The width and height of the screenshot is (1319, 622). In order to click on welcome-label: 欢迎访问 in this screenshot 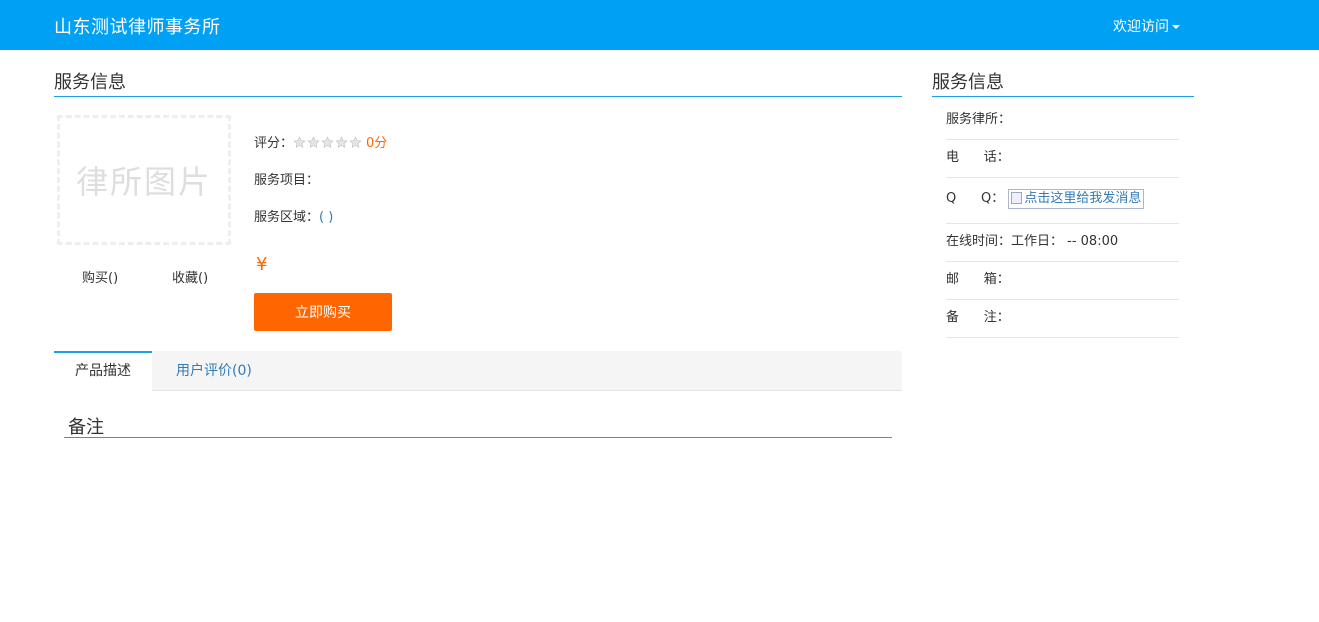, I will do `click(1141, 27)`.